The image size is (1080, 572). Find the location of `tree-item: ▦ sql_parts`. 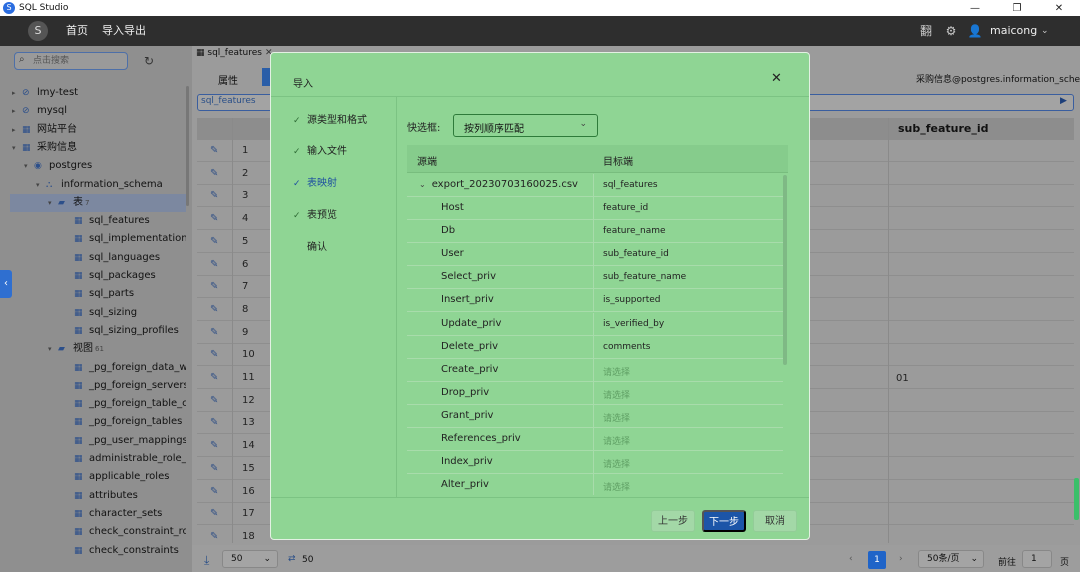

tree-item: ▦ sql_parts is located at coordinates (125, 294).